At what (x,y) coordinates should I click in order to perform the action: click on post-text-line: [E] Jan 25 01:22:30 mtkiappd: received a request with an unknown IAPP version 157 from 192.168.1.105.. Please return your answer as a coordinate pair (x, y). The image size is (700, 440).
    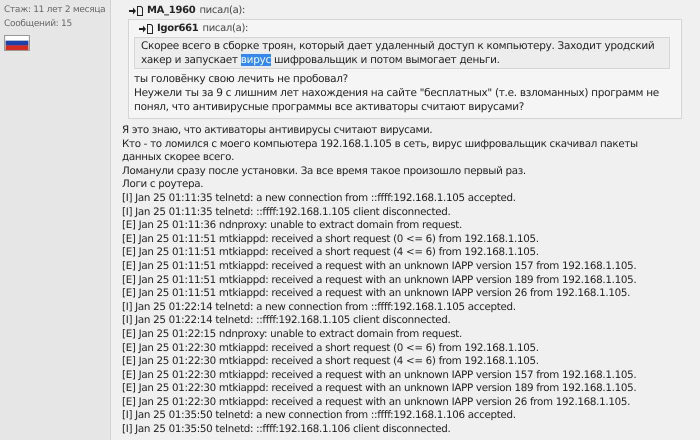
    Looking at the image, I should click on (380, 375).